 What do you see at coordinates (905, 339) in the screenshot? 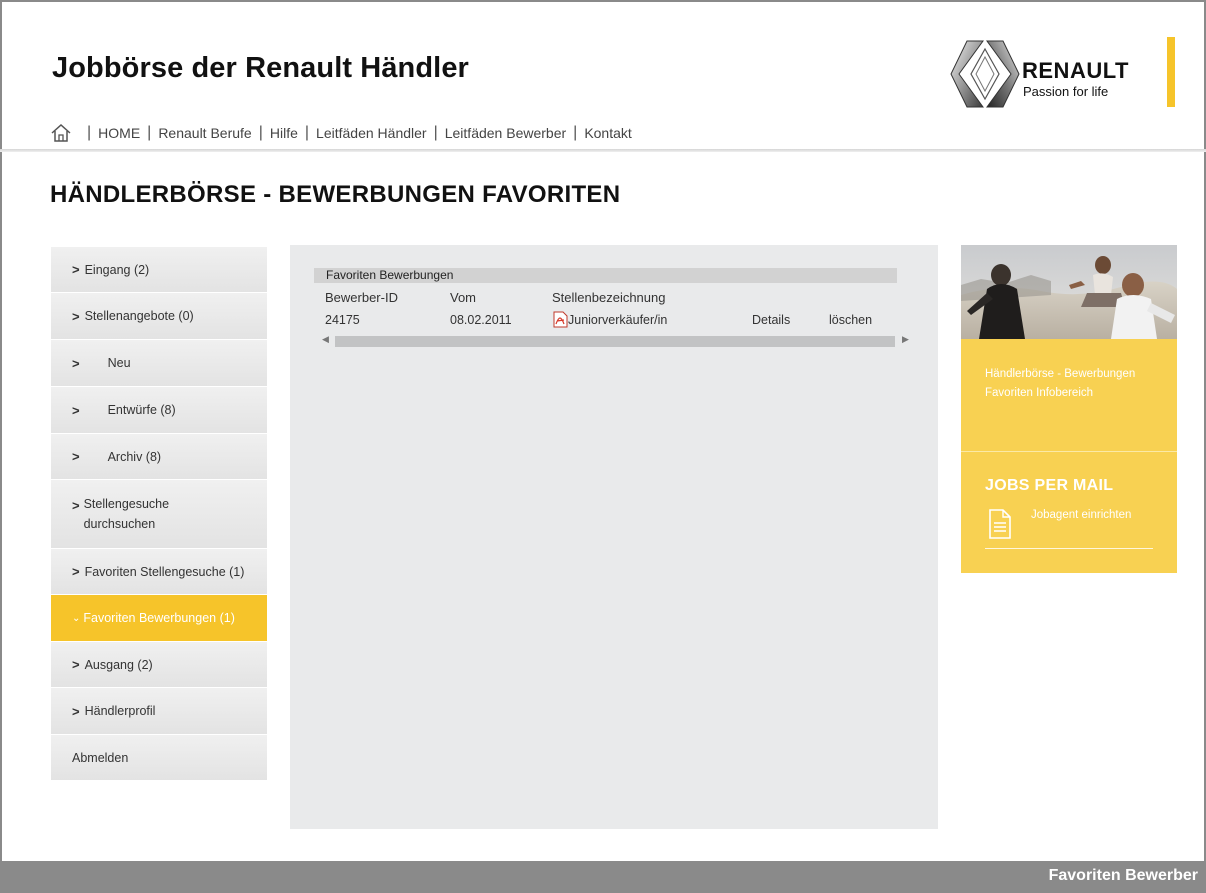
I see `scroll-right-icon: ▶` at bounding box center [905, 339].